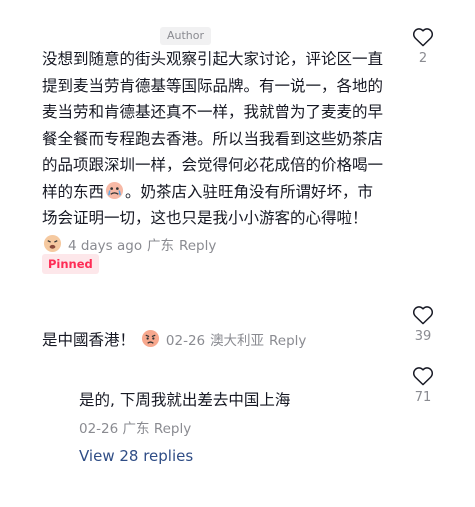 The height and width of the screenshot is (507, 475). I want to click on like-control: 71, so click(423, 385).